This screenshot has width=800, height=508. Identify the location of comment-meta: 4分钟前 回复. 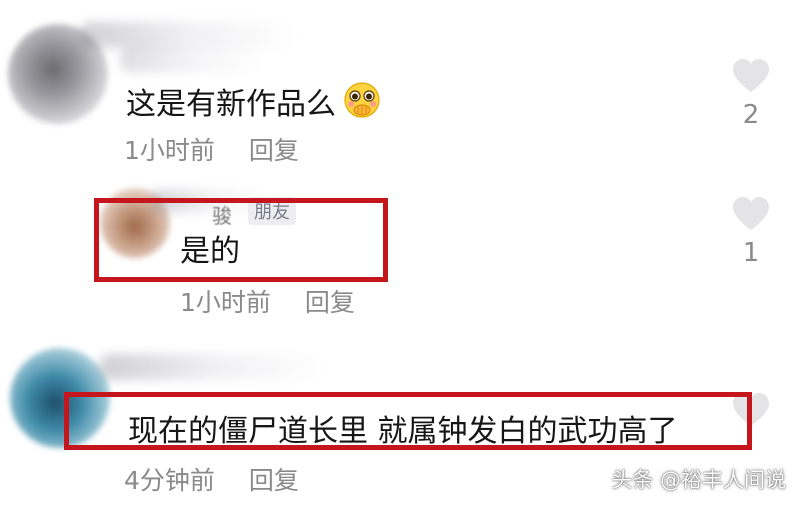
(211, 481).